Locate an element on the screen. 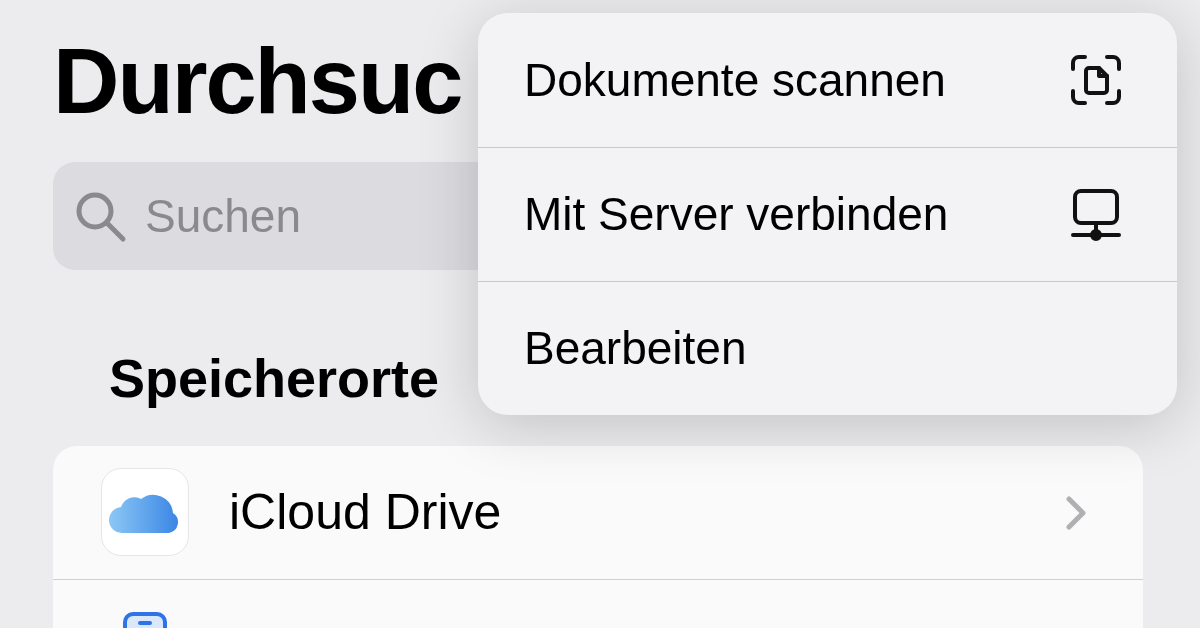 The width and height of the screenshot is (1200, 628). cloud-app-icon is located at coordinates (145, 512).